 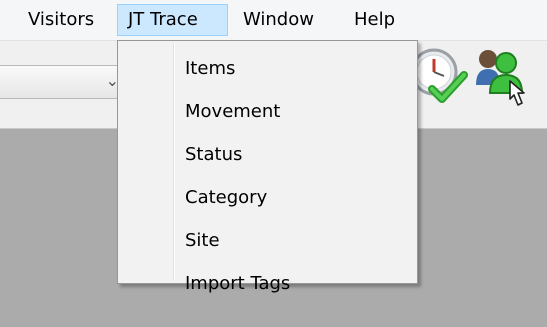 I want to click on users-pointer-icon, so click(x=505, y=79).